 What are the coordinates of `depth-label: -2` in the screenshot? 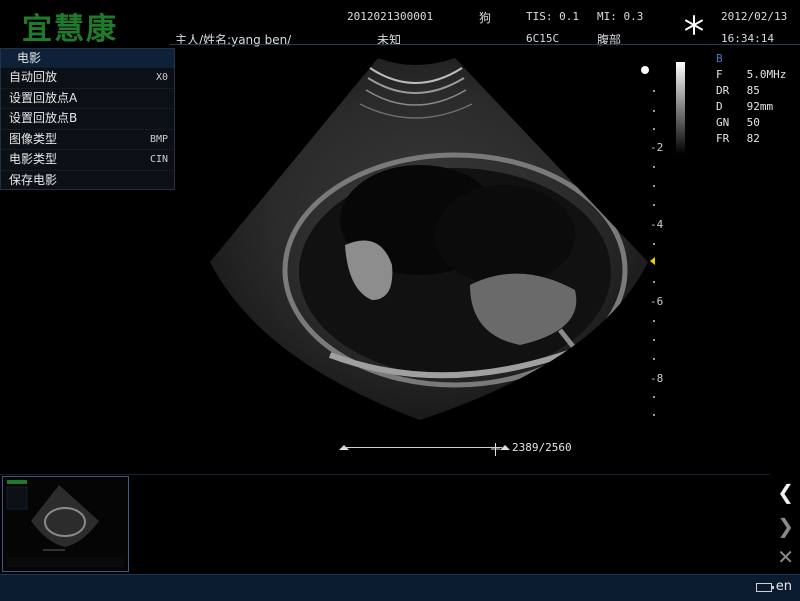 It's located at (657, 147).